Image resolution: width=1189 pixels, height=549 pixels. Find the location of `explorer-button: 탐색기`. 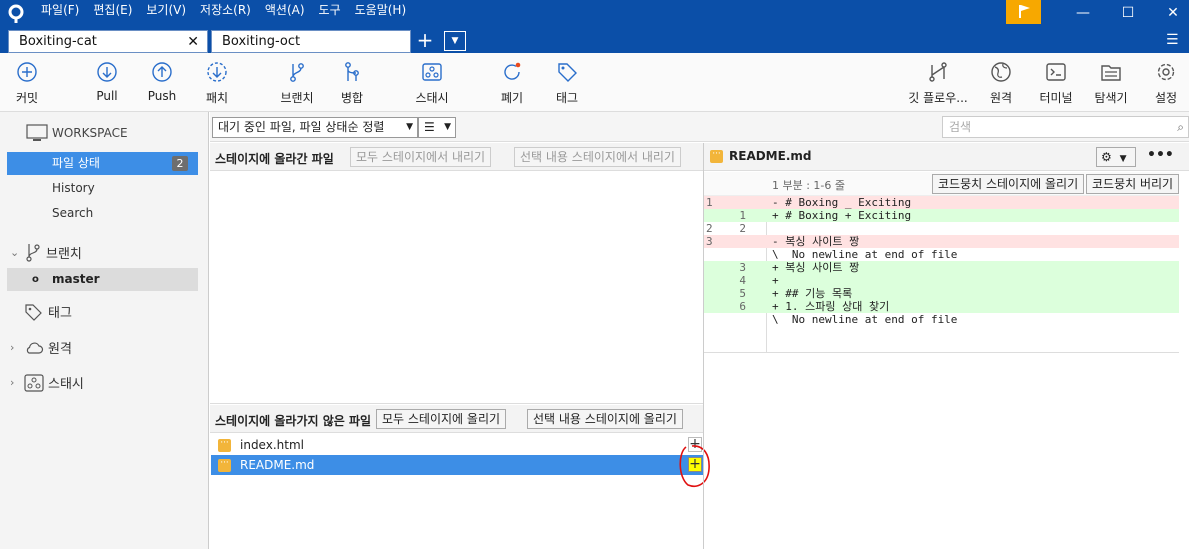

explorer-button: 탐색기 is located at coordinates (1111, 83).